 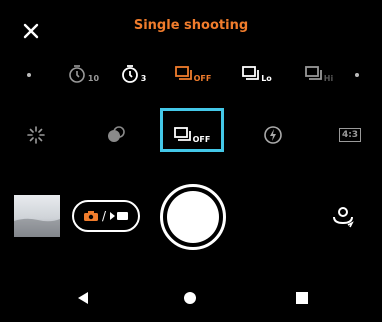 I want to click on setting-flash, so click(x=273, y=135).